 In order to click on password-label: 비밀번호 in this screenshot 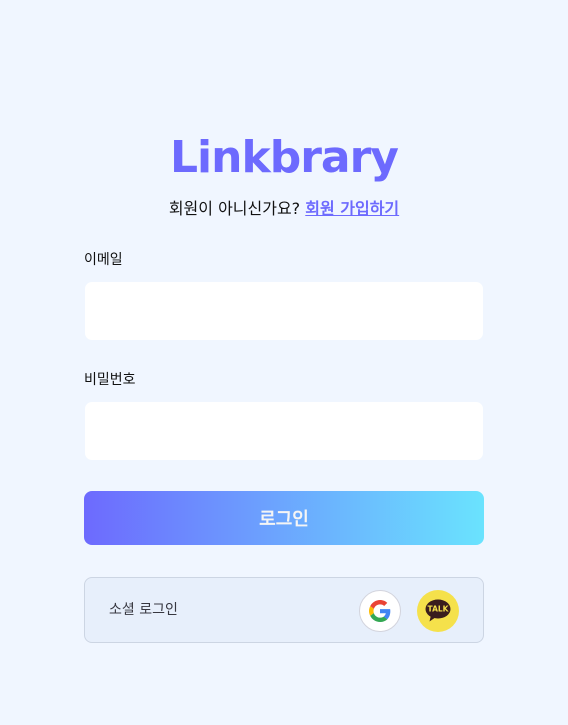, I will do `click(110, 380)`.